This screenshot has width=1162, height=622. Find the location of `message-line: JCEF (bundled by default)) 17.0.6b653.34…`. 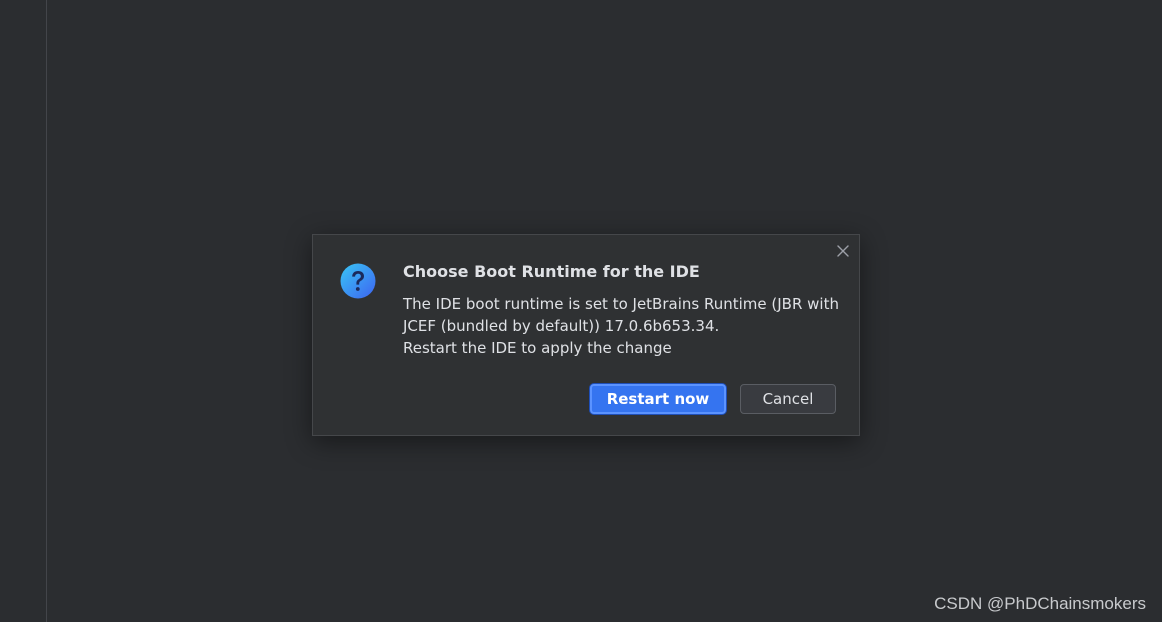

message-line: JCEF (bundled by default)) 17.0.6b653.34… is located at coordinates (561, 326).